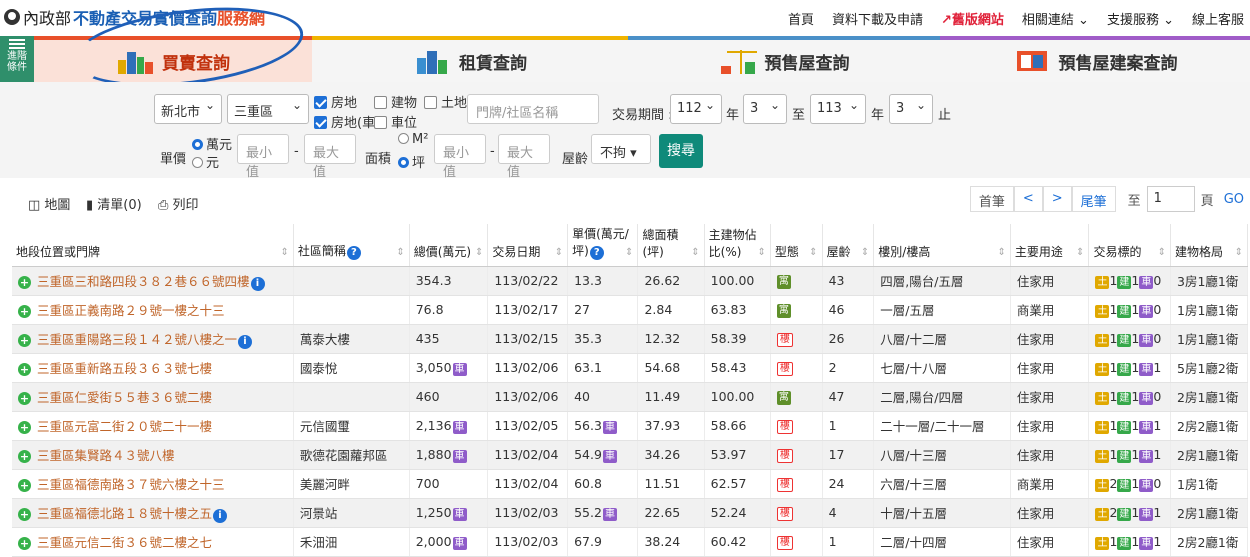  Describe the element at coordinates (131, 484) in the screenshot. I see `address-text: 三重區福德南路３７號六樓之十三` at that location.